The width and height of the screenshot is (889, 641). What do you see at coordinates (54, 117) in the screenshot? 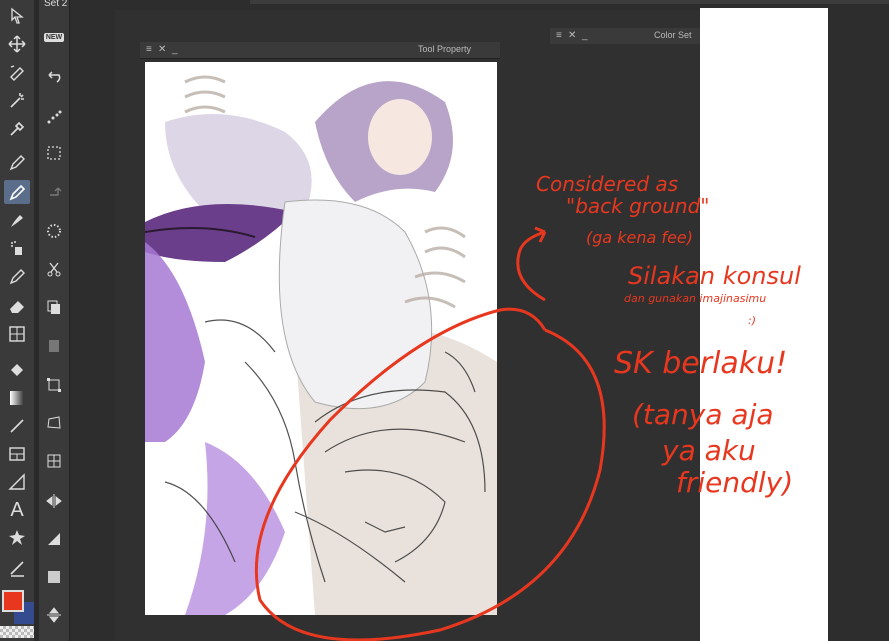
I see `lasso-select-icon` at bounding box center [54, 117].